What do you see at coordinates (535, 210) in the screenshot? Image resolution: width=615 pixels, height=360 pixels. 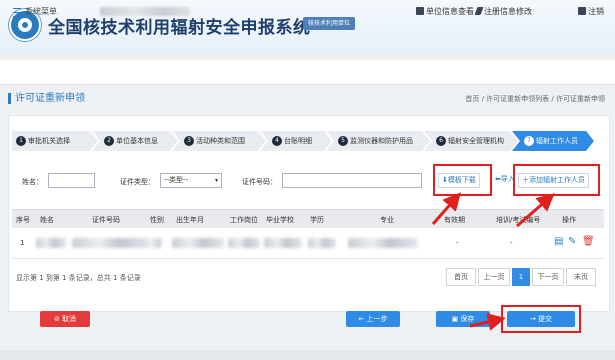 I see `arrow-to-add-worker` at bounding box center [535, 210].